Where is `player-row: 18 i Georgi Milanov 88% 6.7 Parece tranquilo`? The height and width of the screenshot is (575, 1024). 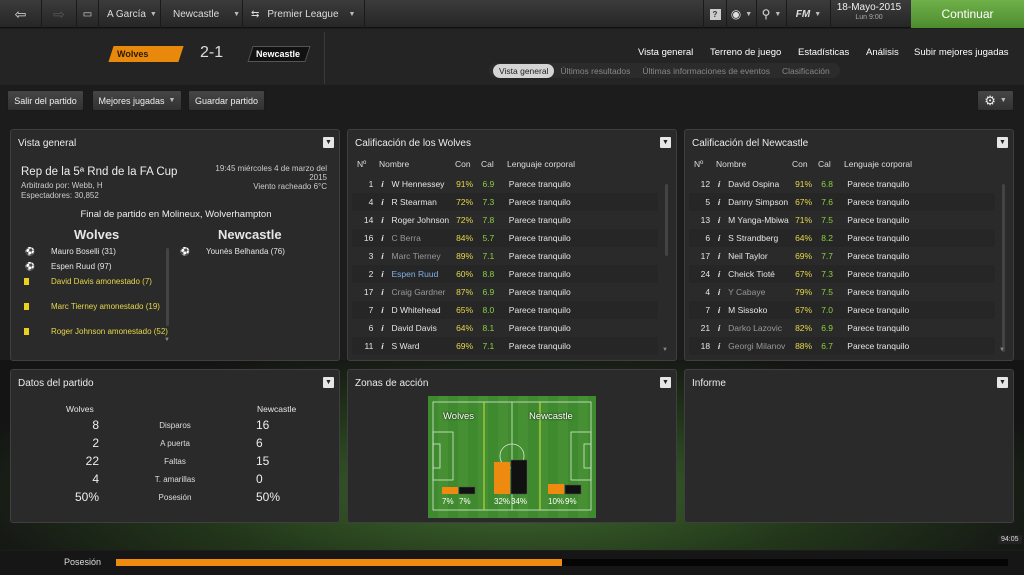 player-row: 18 i Georgi Milanov 88% 6.7 Parece tranquilo is located at coordinates (842, 346).